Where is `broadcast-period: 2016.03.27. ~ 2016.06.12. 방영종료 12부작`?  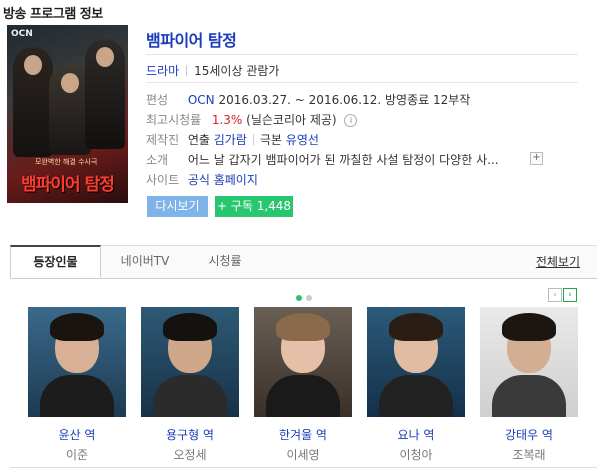
broadcast-period: 2016.03.27. ~ 2016.06.12. 방영종료 12부작 is located at coordinates (344, 100).